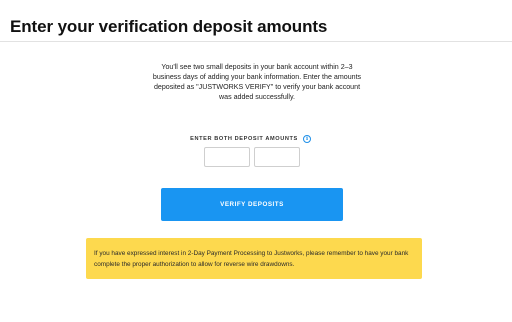 The image size is (512, 322). I want to click on deposit-amount-2-input, so click(277, 157).